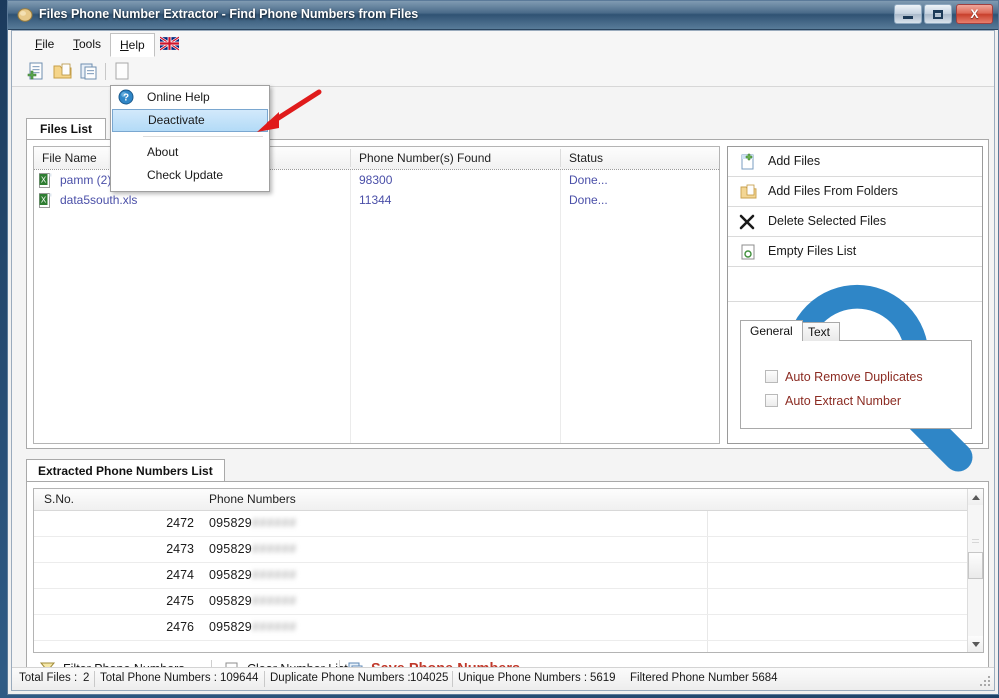 The width and height of the screenshot is (999, 698). I want to click on status-total-numbers-label: Total Phone Numbers :, so click(158, 678).